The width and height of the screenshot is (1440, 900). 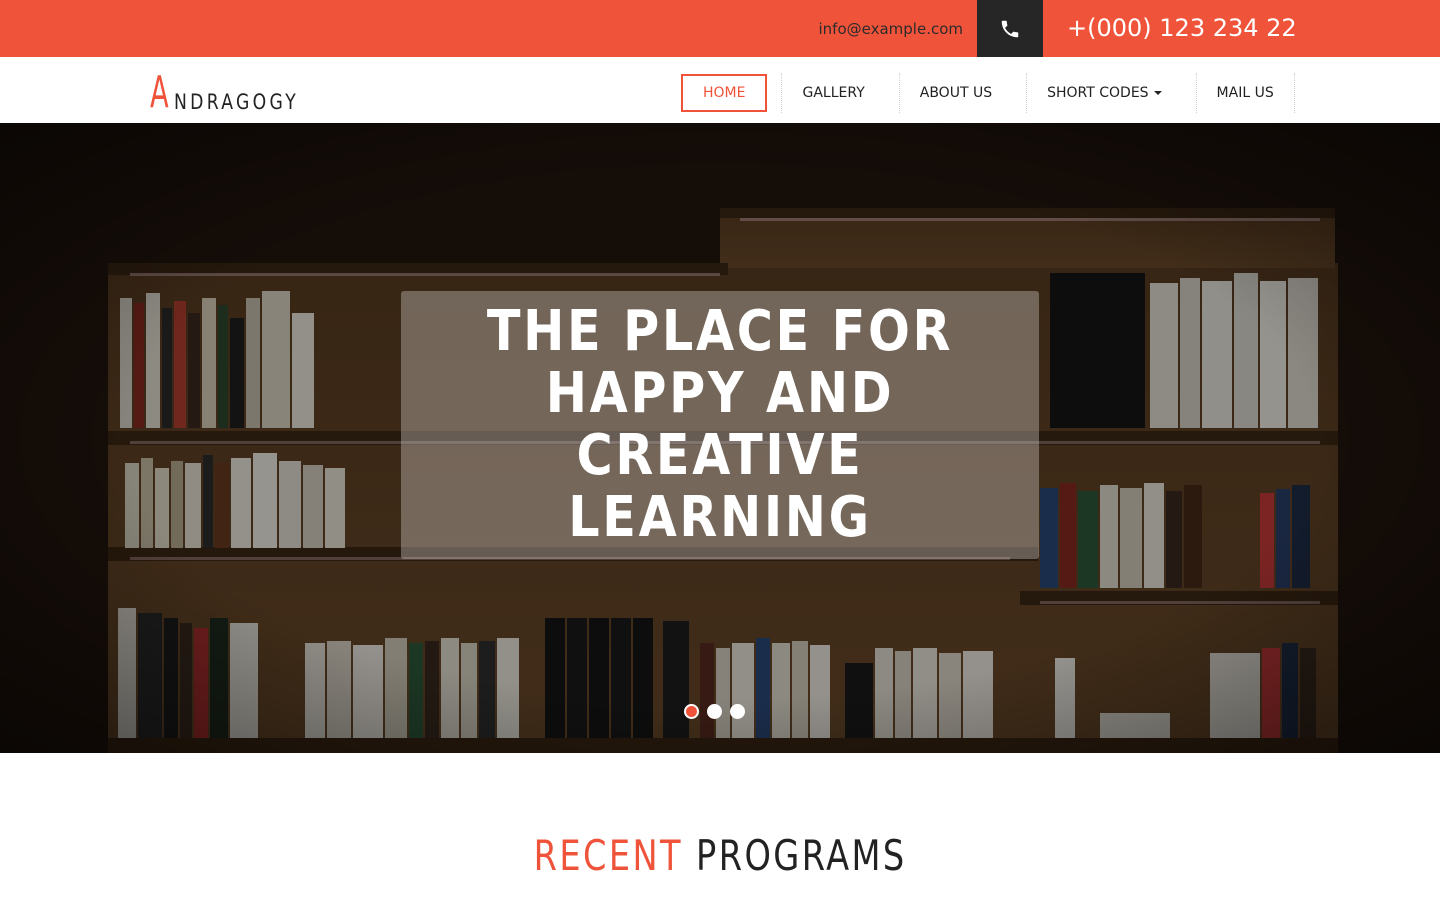 What do you see at coordinates (724, 93) in the screenshot?
I see `nav-item-home: HOME` at bounding box center [724, 93].